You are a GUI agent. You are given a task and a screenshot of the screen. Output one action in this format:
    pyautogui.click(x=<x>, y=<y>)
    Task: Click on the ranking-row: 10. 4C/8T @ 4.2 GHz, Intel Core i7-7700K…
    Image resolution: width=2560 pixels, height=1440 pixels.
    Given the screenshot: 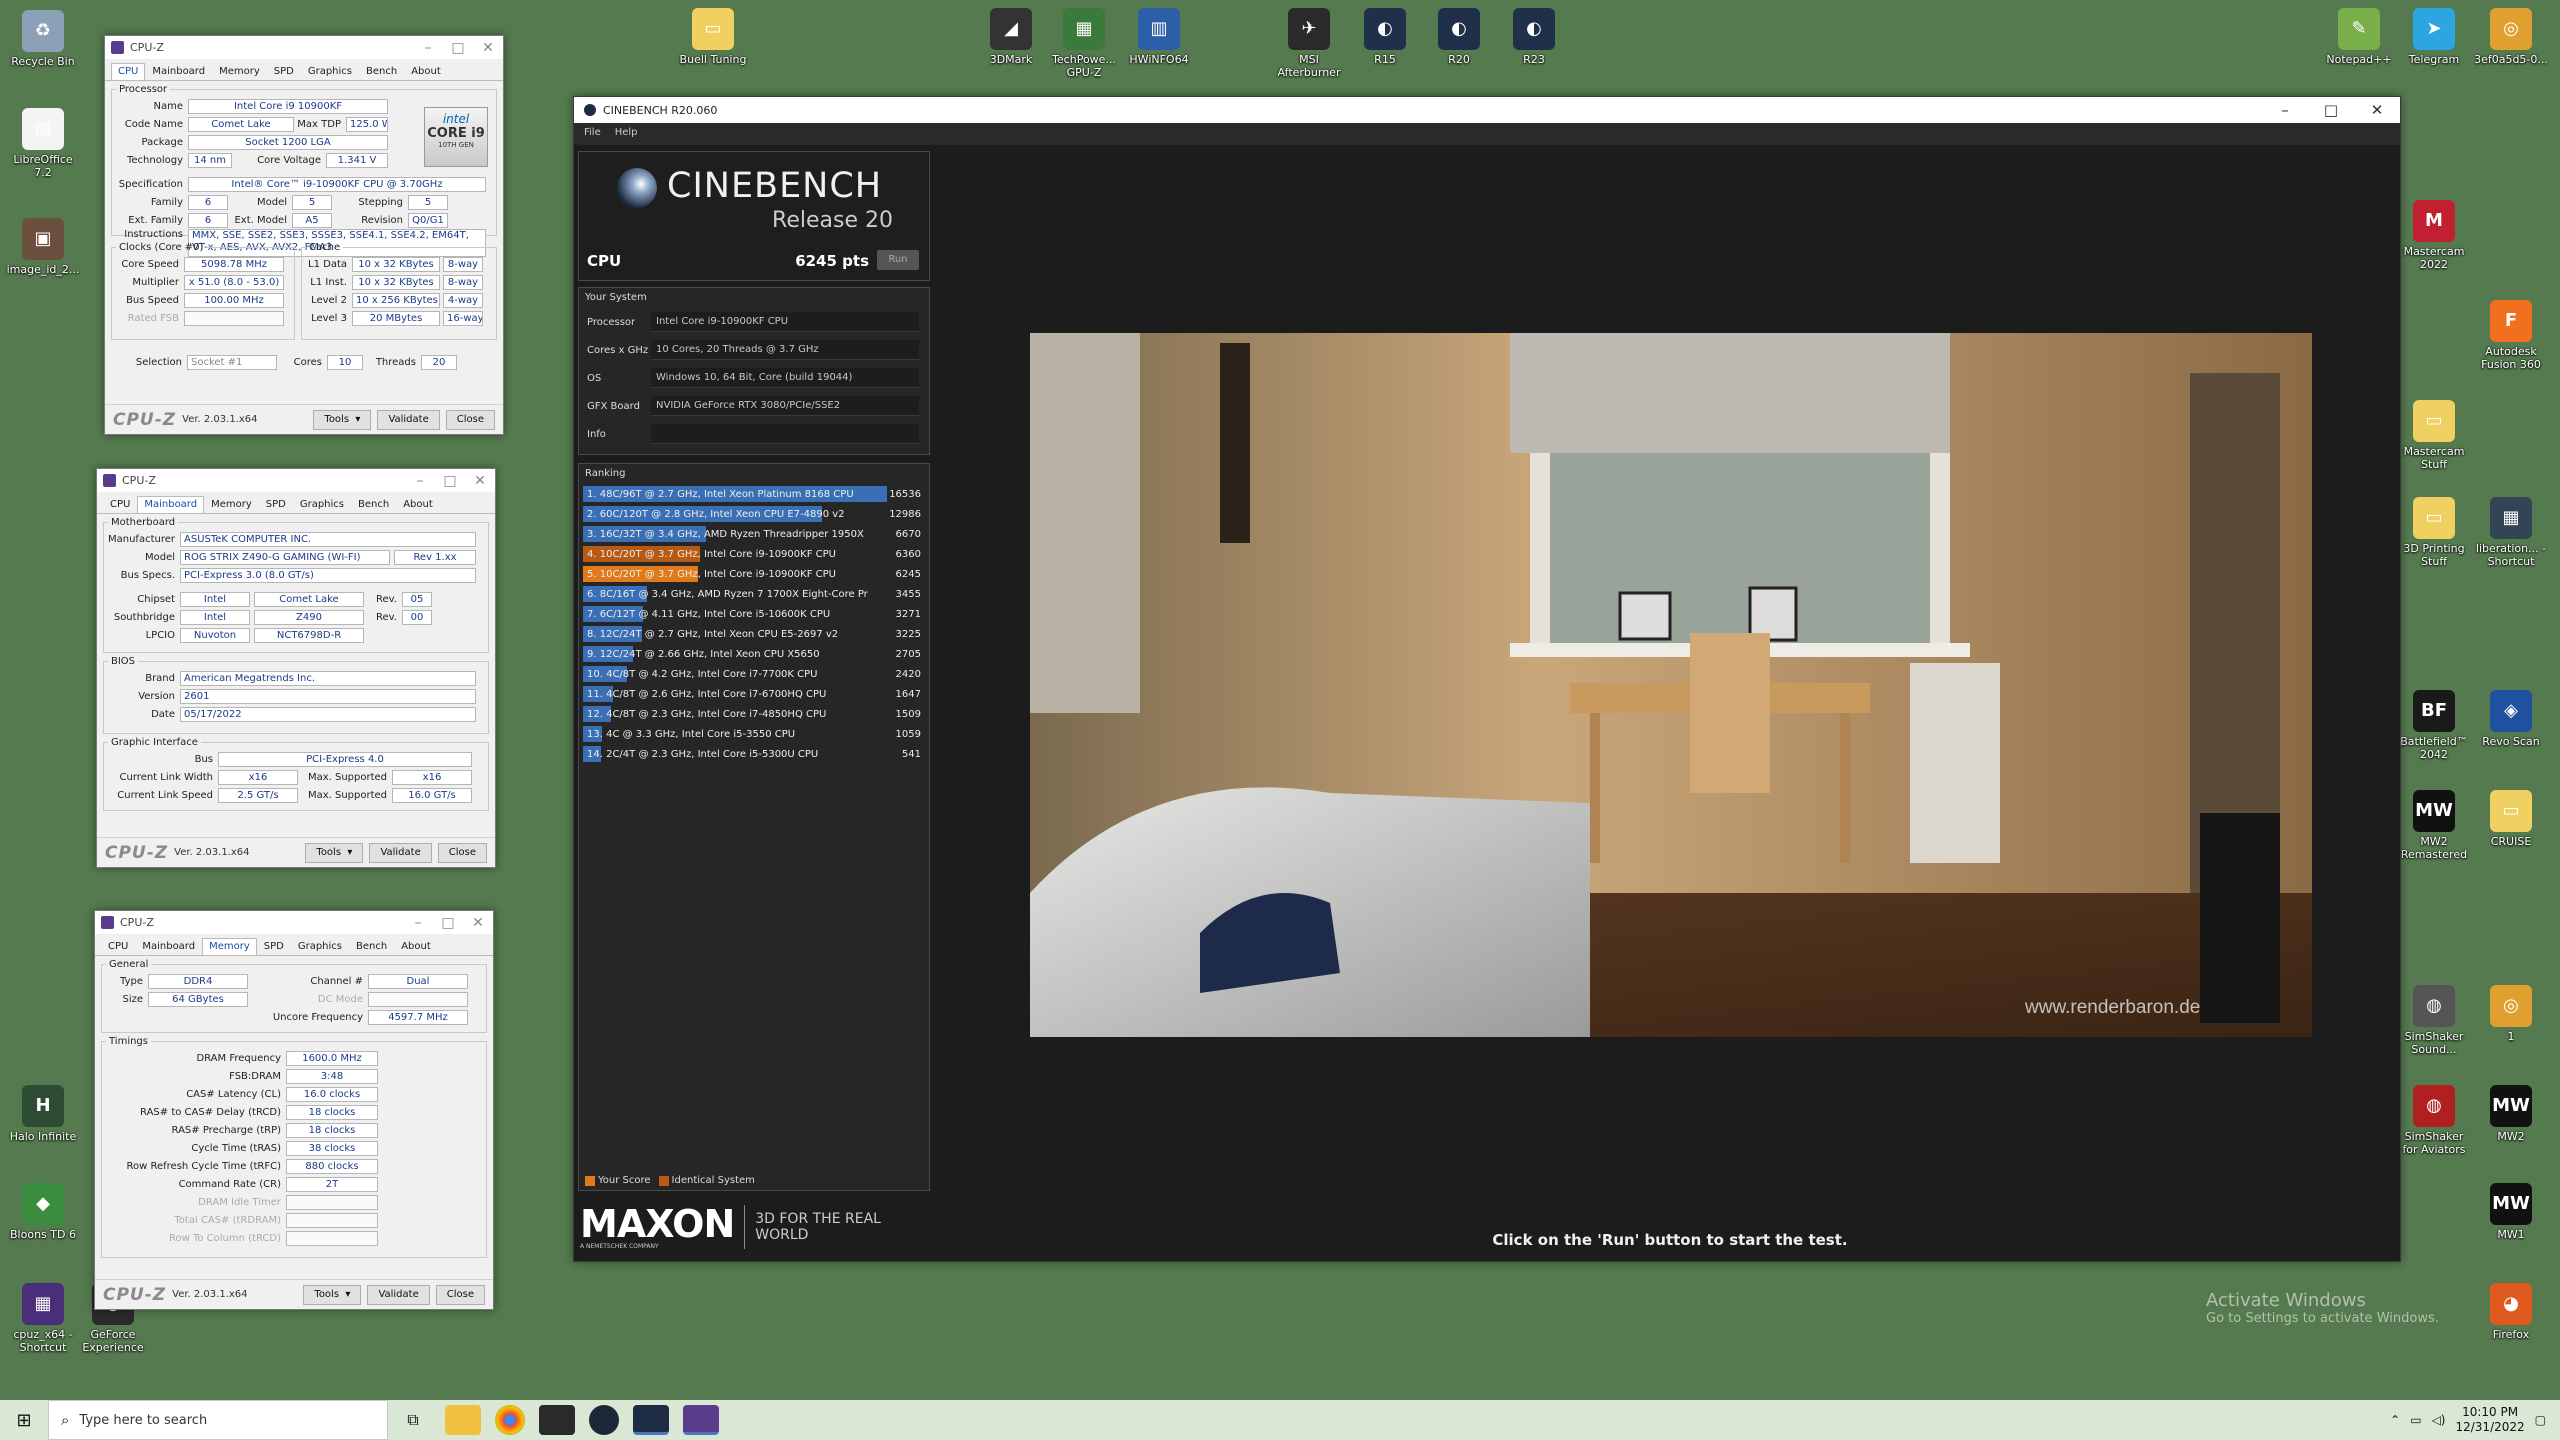 What is the action you would take?
    pyautogui.click(x=754, y=674)
    